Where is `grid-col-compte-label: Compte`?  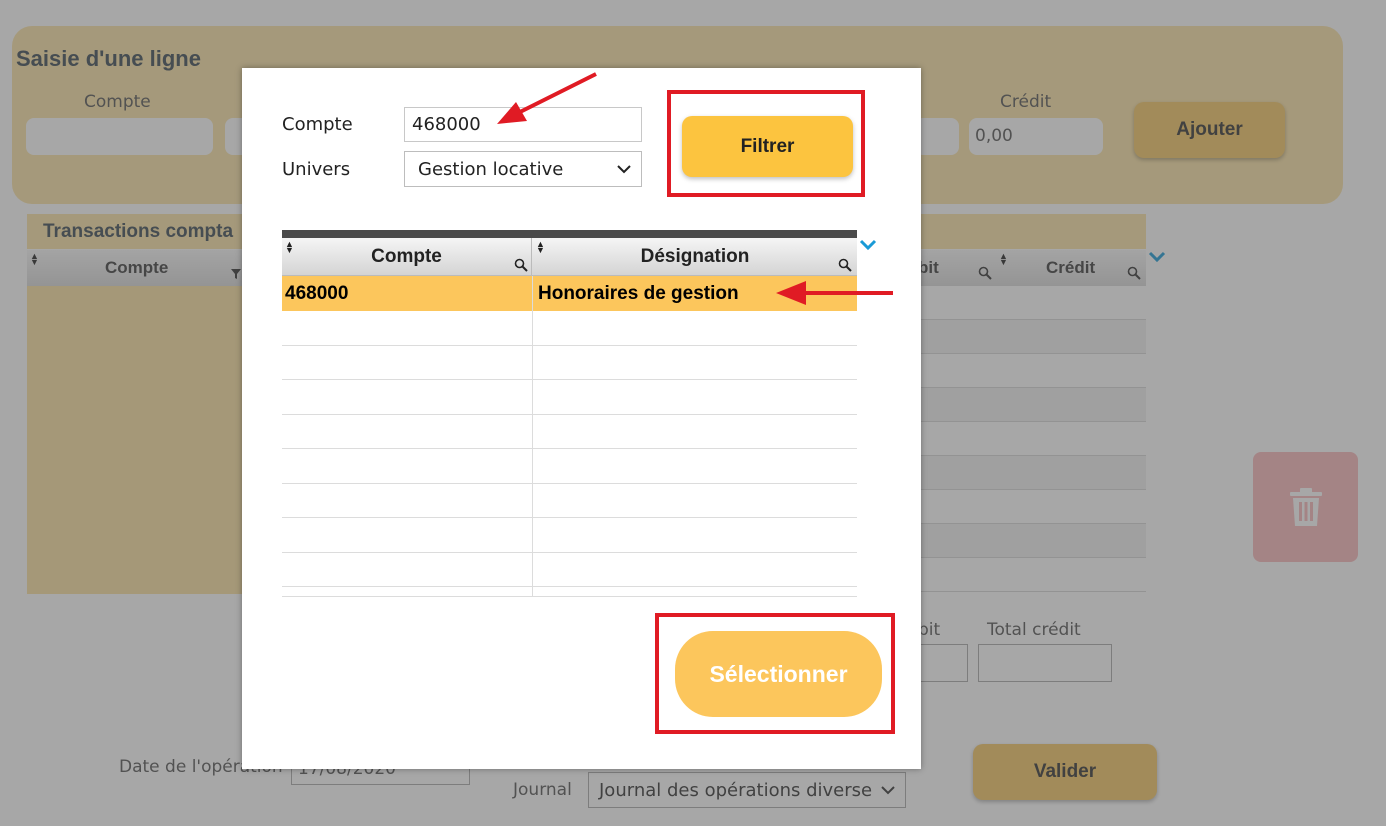 grid-col-compte-label: Compte is located at coordinates (406, 256).